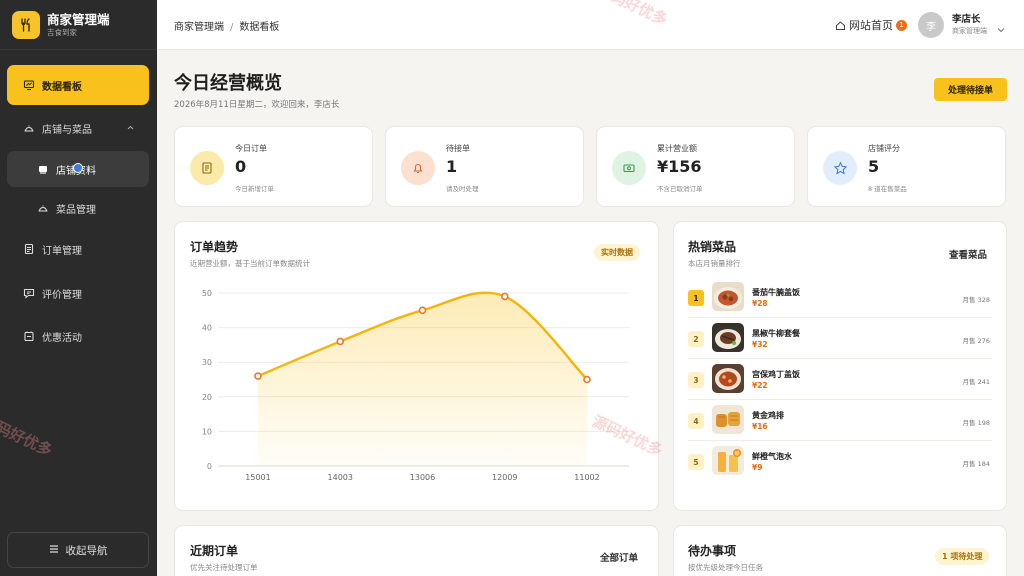 This screenshot has width=1024, height=576. What do you see at coordinates (931, 25) in the screenshot?
I see `avatar: 李` at bounding box center [931, 25].